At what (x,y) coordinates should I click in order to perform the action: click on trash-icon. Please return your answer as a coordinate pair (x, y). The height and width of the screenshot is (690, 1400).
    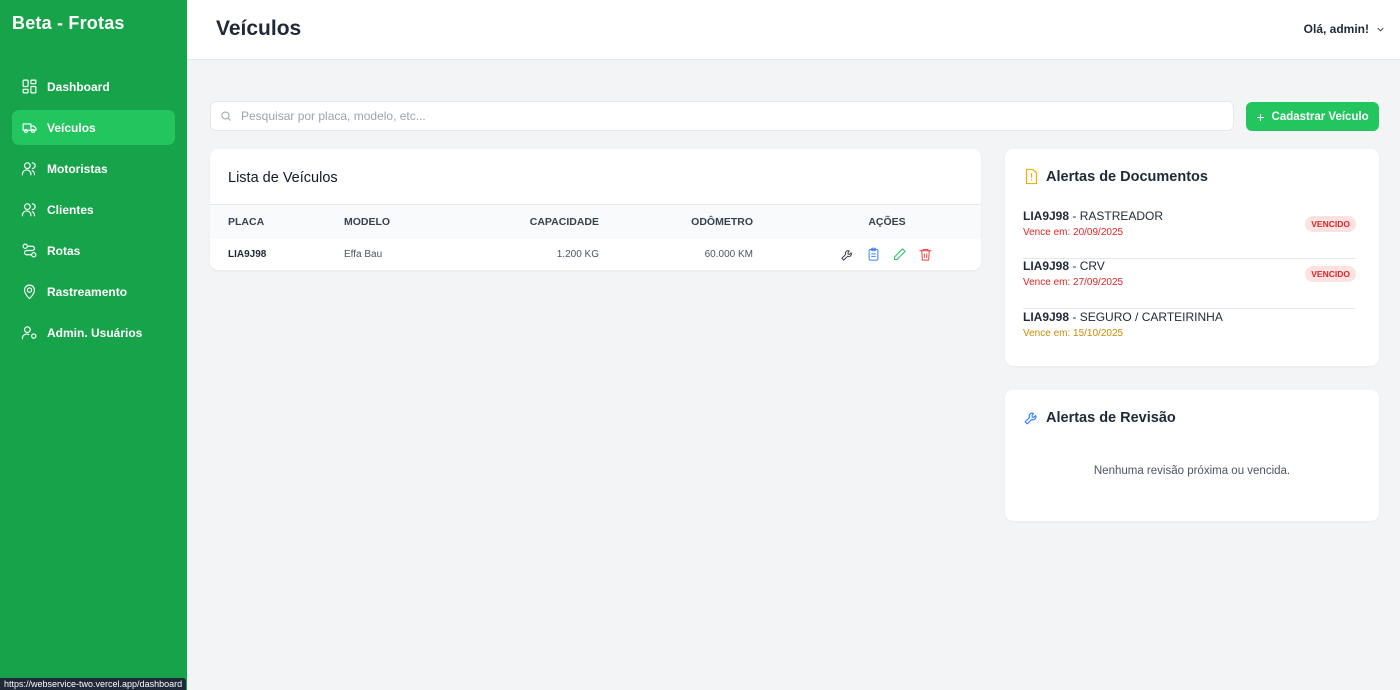
    Looking at the image, I should click on (925, 254).